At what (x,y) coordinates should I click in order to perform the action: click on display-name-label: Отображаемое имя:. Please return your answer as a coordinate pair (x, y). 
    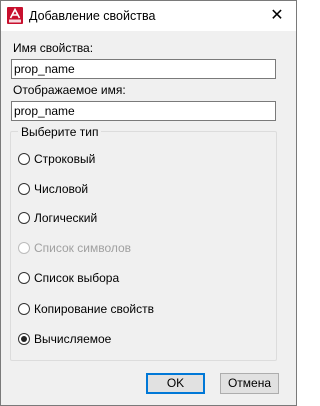
    Looking at the image, I should click on (69, 90).